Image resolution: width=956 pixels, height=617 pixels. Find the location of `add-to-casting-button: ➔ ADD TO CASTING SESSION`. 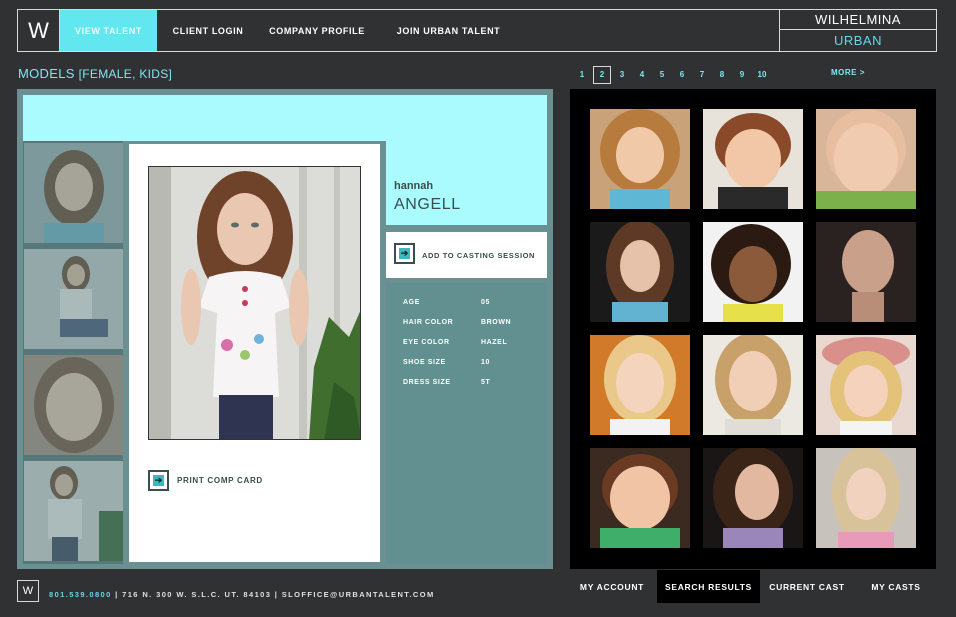

add-to-casting-button: ➔ ADD TO CASTING SESSION is located at coordinates (466, 255).